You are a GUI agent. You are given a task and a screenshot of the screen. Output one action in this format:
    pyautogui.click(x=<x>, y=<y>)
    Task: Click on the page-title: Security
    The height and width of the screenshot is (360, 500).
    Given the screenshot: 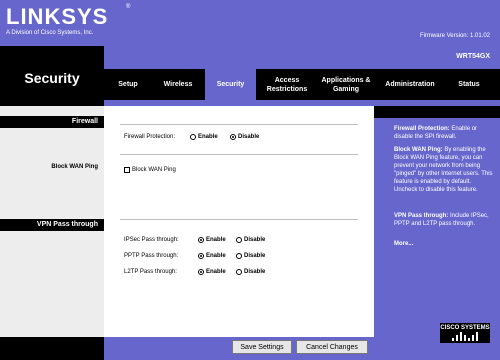 What is the action you would take?
    pyautogui.click(x=52, y=78)
    